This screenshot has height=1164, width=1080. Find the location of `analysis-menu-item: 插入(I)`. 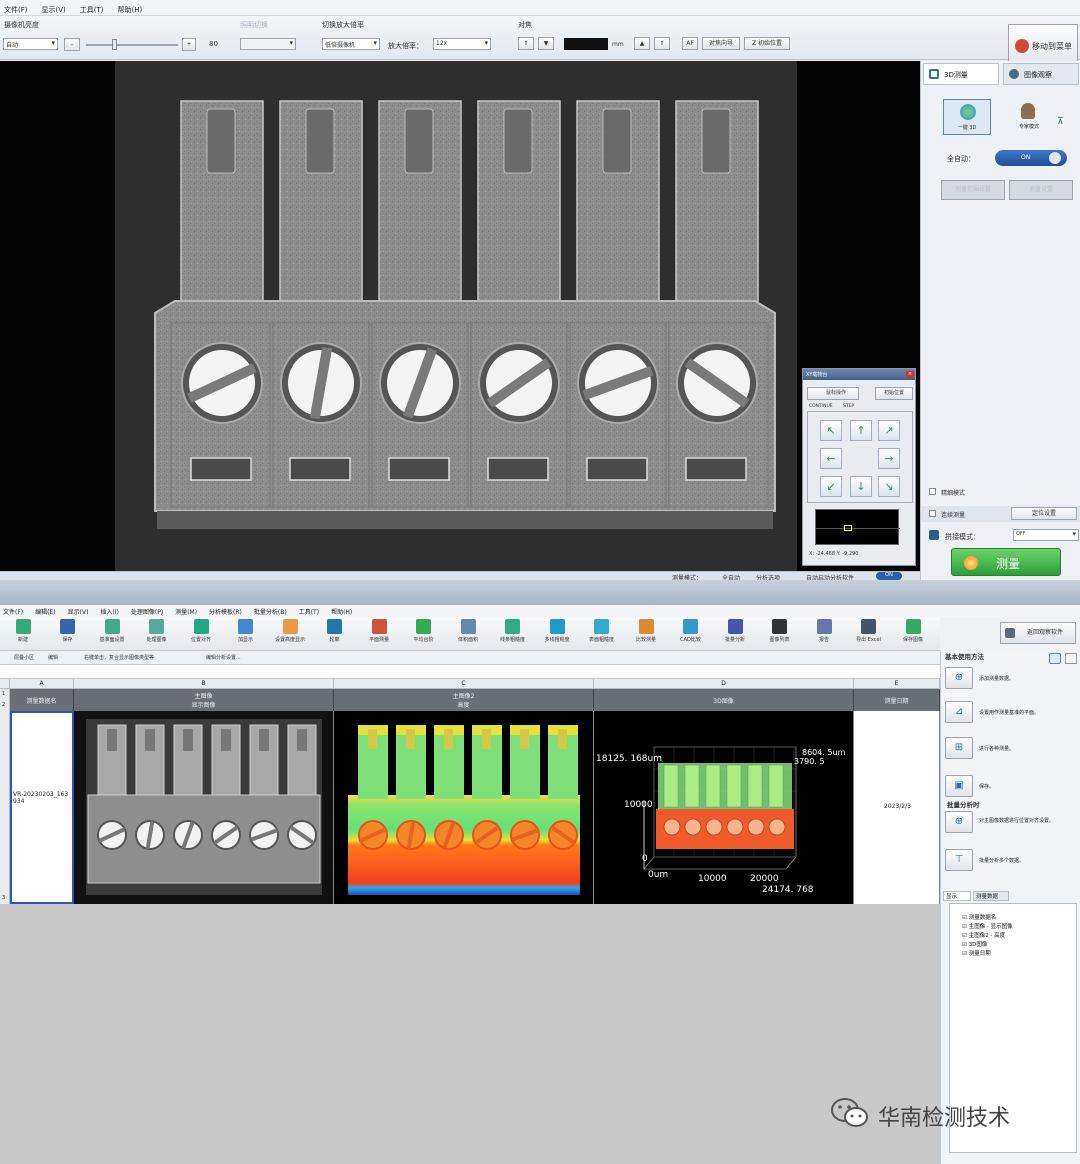

analysis-menu-item: 插入(I) is located at coordinates (109, 611).